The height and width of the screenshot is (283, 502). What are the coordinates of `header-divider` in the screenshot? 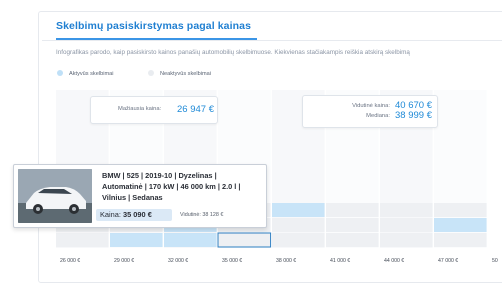 It's located at (272, 40).